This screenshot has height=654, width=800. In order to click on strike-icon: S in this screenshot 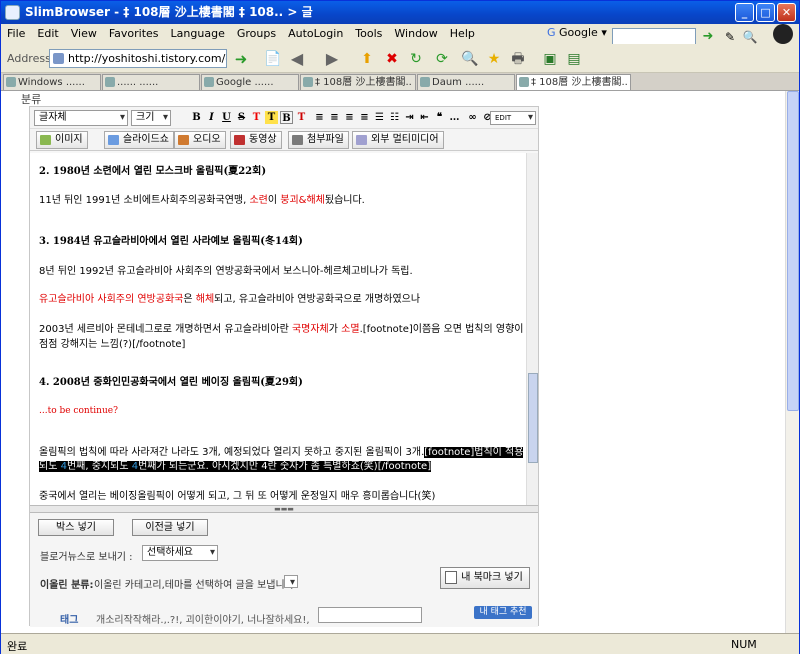, I will do `click(241, 117)`.